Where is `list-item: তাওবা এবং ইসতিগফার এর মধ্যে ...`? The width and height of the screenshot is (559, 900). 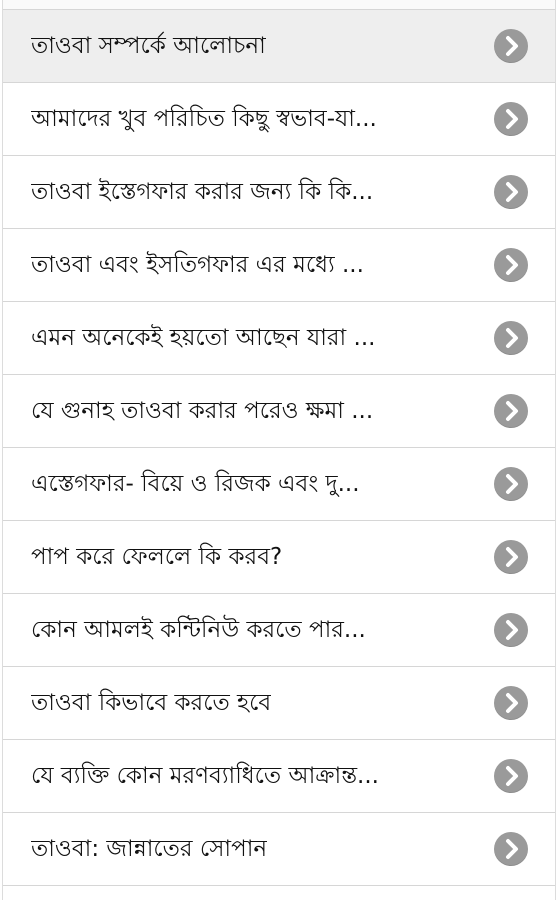
list-item: তাওবা এবং ইসতিগফার এর মধ্যে ... is located at coordinates (279, 265).